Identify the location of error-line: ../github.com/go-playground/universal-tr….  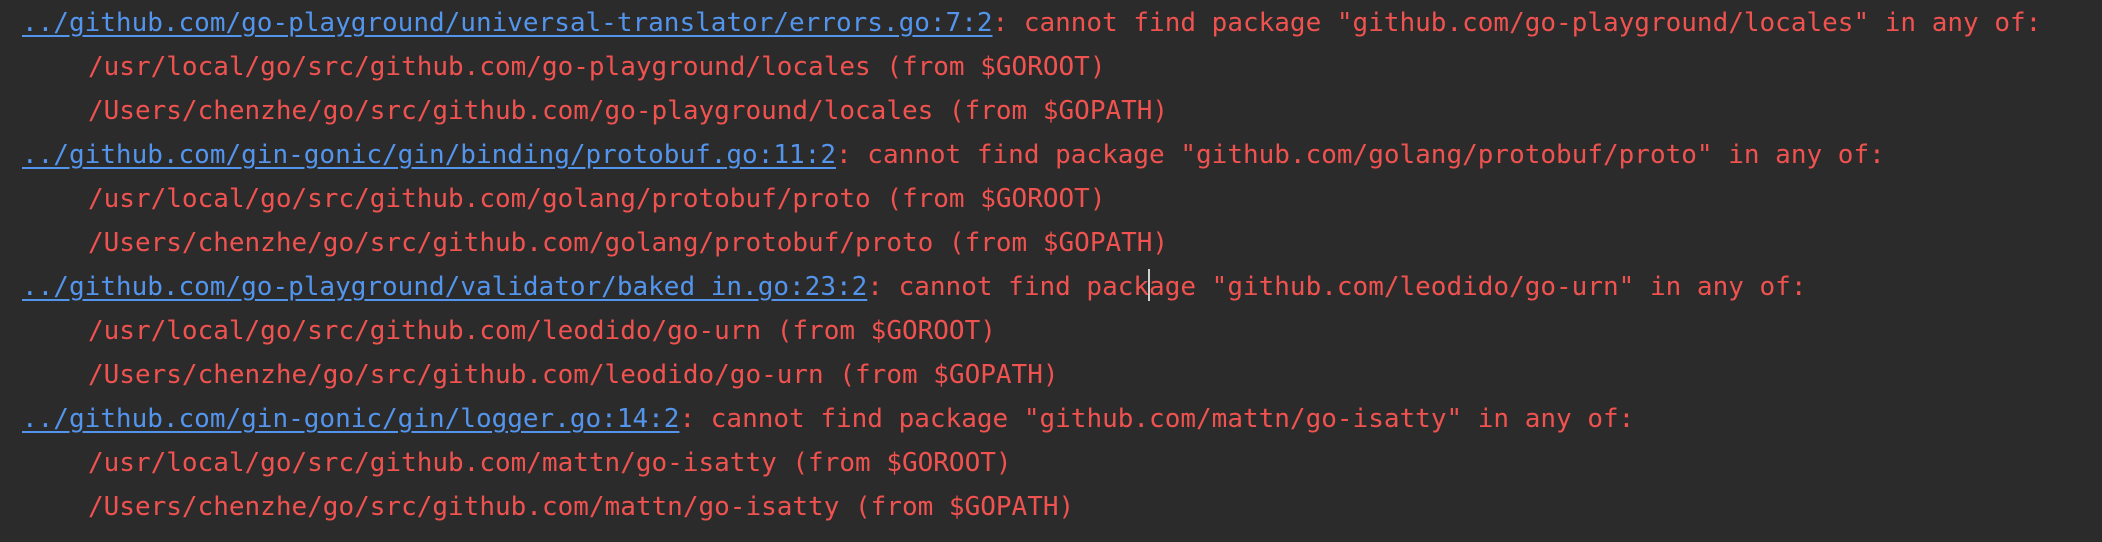
(1051, 23).